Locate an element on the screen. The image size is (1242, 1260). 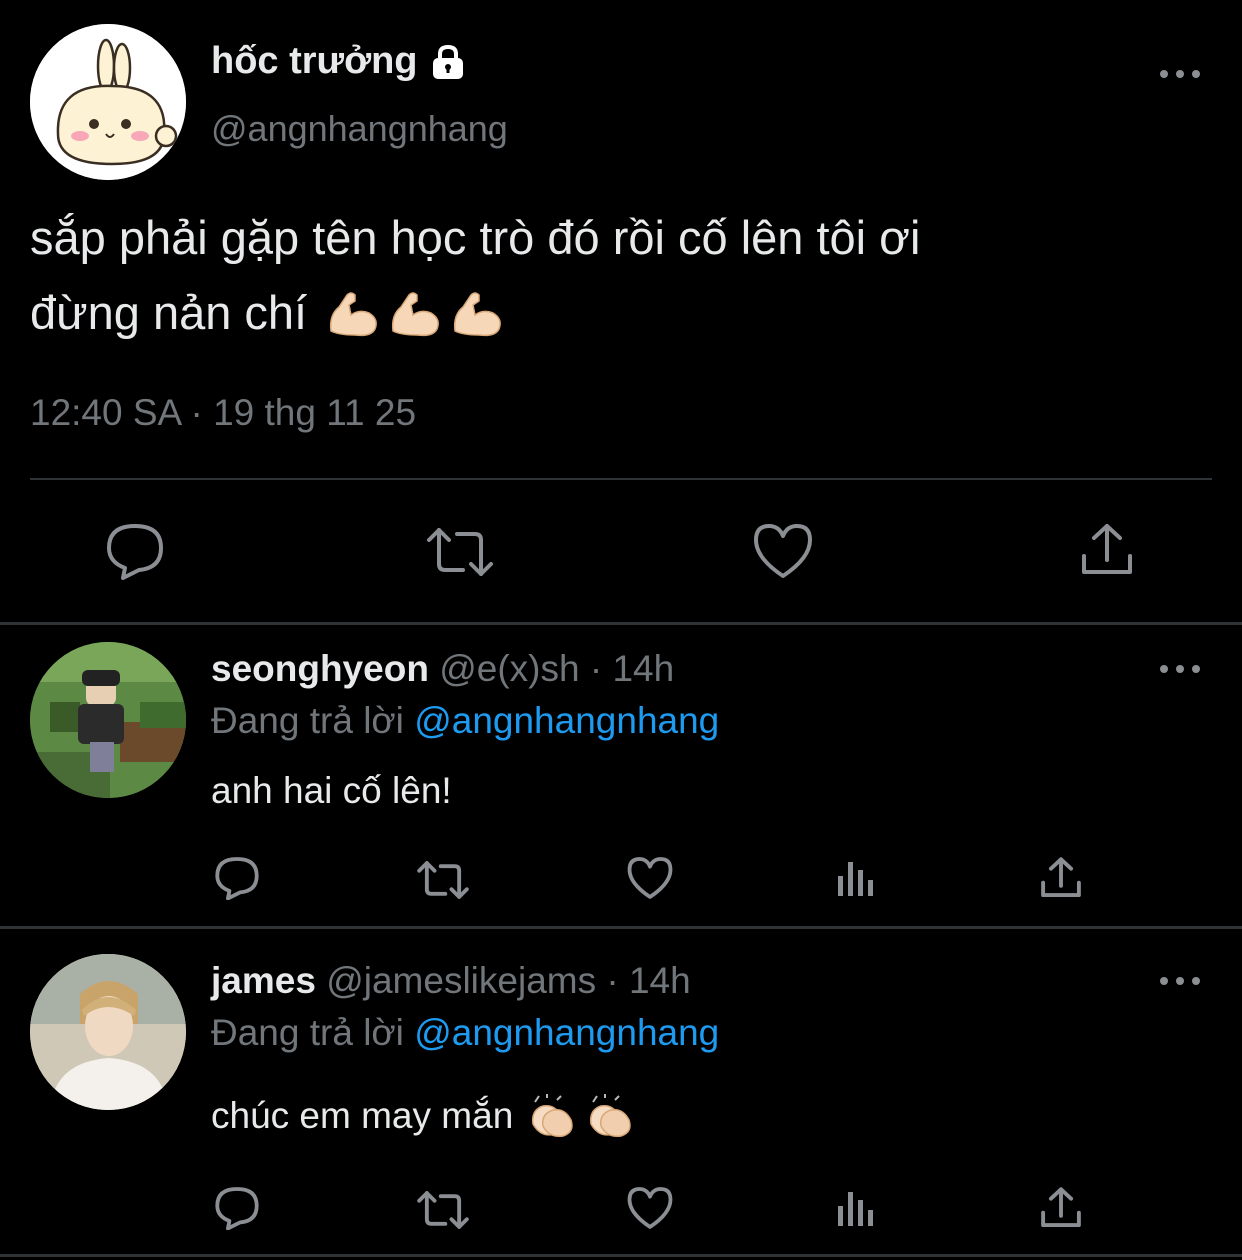
reply-text: anh hai cố lên! is located at coordinates (331, 790).